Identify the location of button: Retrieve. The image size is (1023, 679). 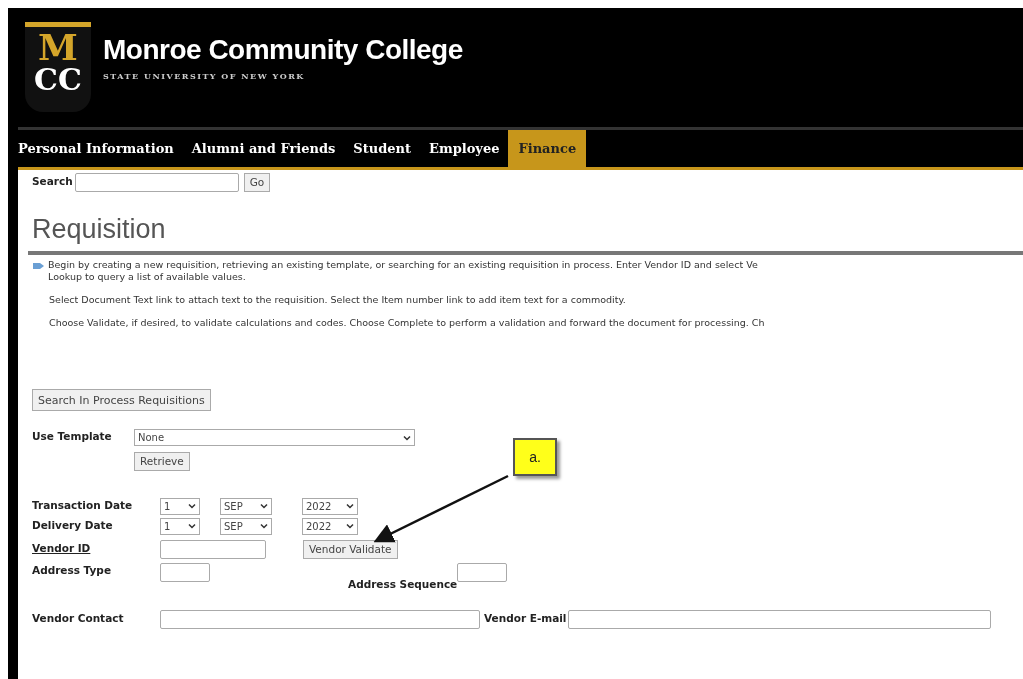
(162, 461).